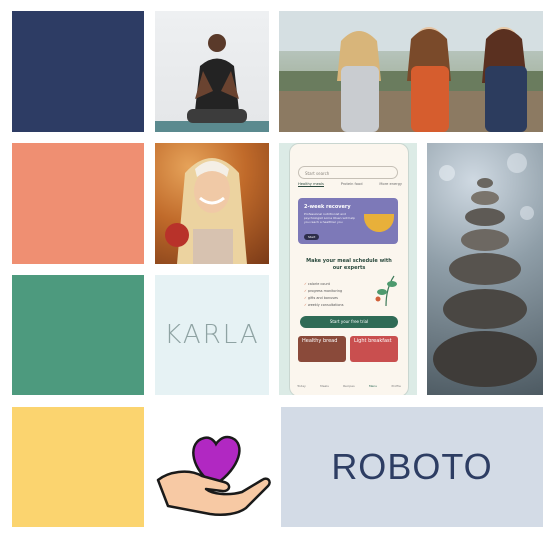 This screenshot has width=555, height=538. I want to click on roboto-font-sample: ROBOTO, so click(412, 467).